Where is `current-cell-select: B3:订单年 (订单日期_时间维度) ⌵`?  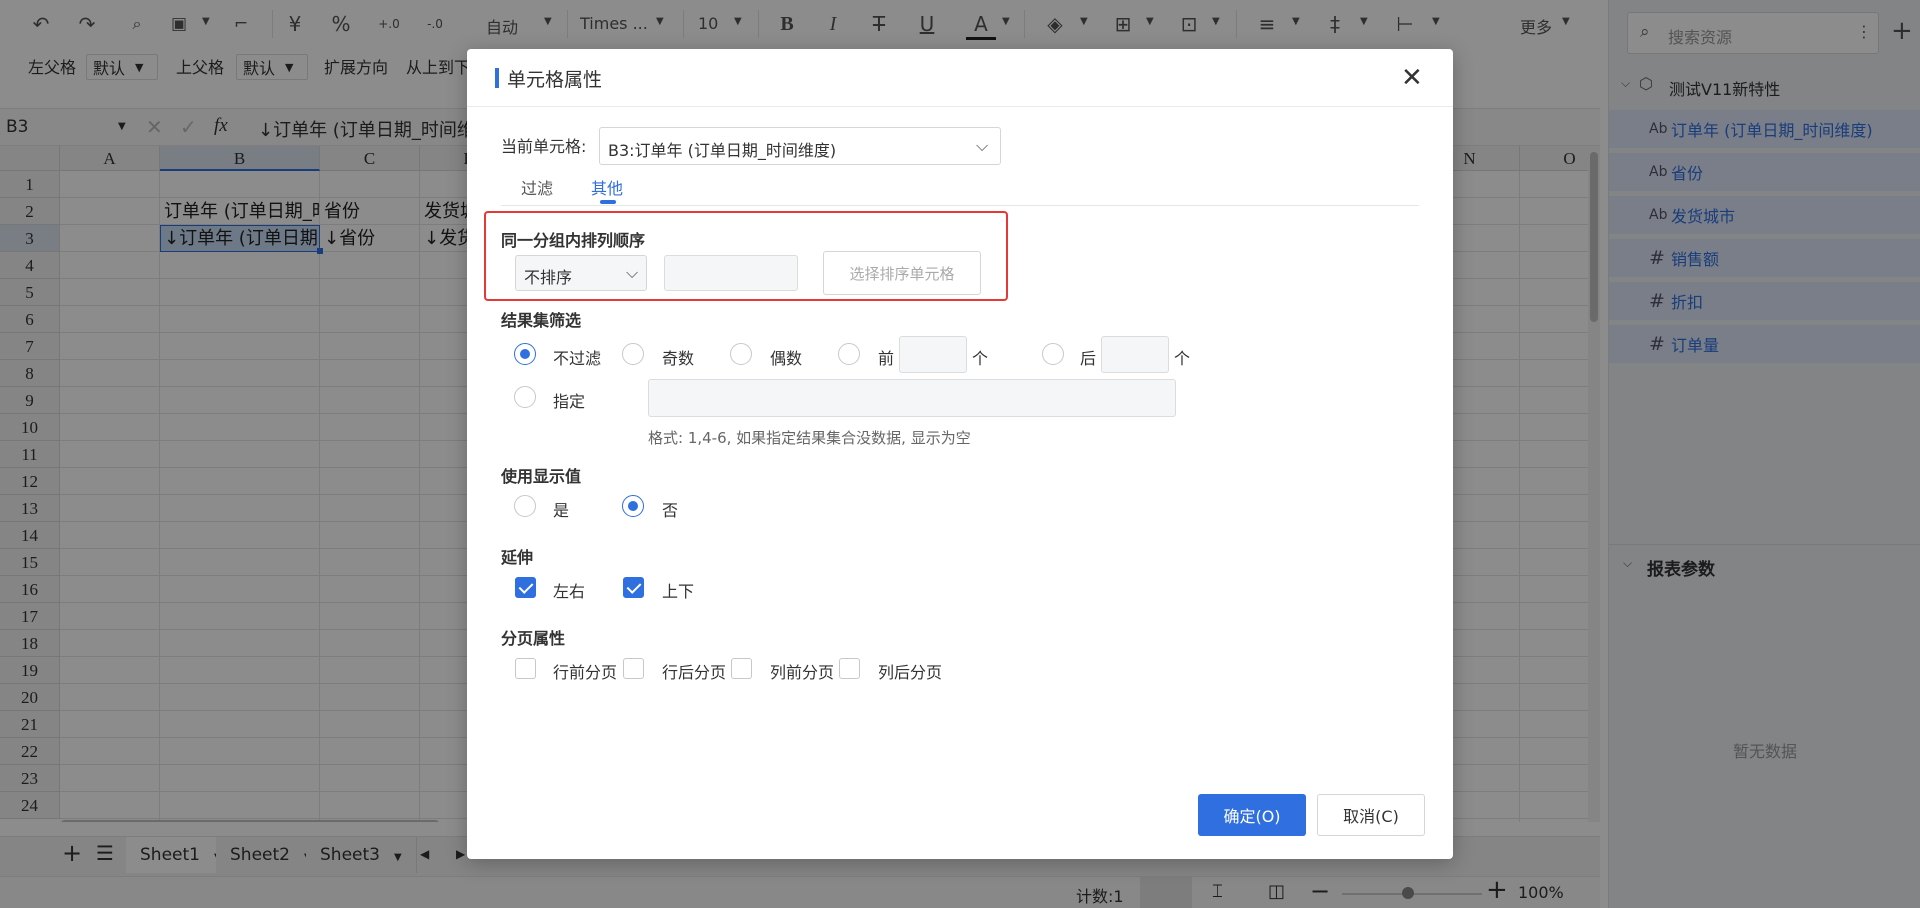
current-cell-select: B3:订单年 (订单日期_时间维度) ⌵ is located at coordinates (800, 146).